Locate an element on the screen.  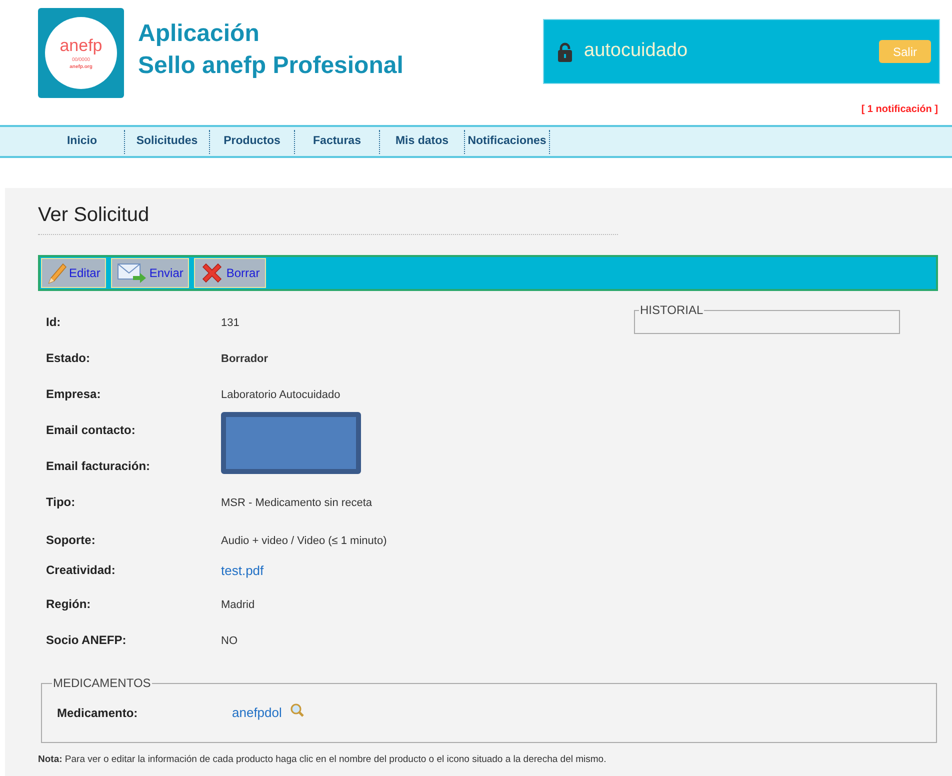
field-label: Email contacto: is located at coordinates (91, 430).